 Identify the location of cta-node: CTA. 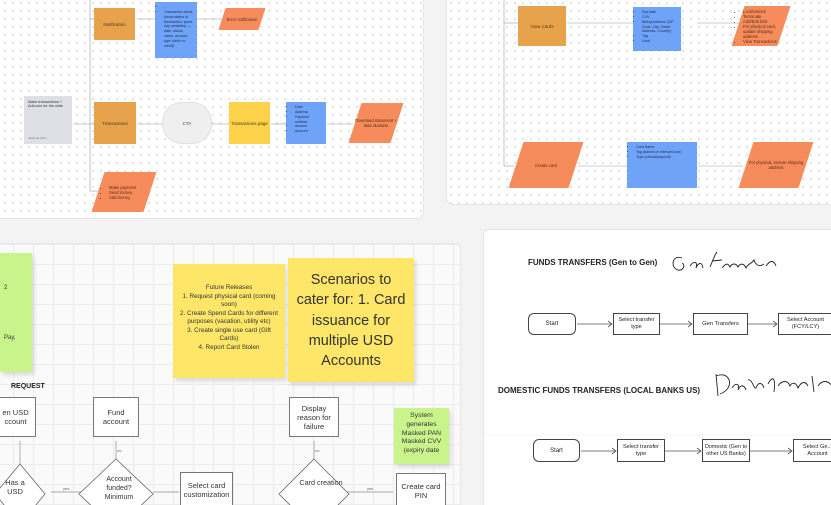
(187, 123).